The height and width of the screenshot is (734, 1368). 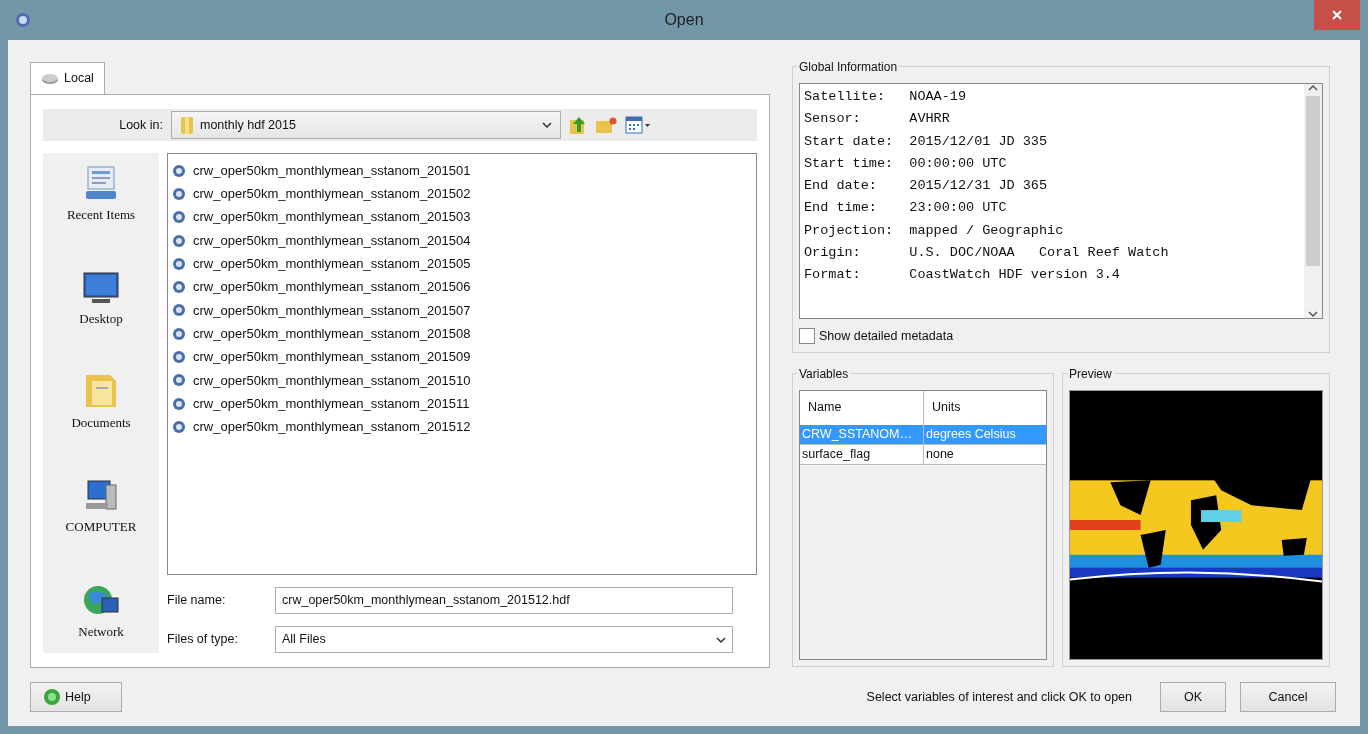 What do you see at coordinates (886, 336) in the screenshot?
I see `checkbox-label: Show detailed metadata` at bounding box center [886, 336].